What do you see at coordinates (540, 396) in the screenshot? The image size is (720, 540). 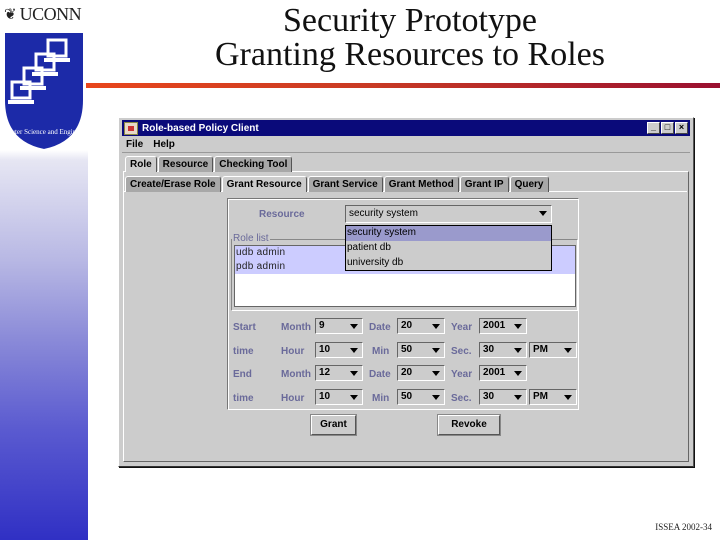 I see `end-ampm-value: PM` at bounding box center [540, 396].